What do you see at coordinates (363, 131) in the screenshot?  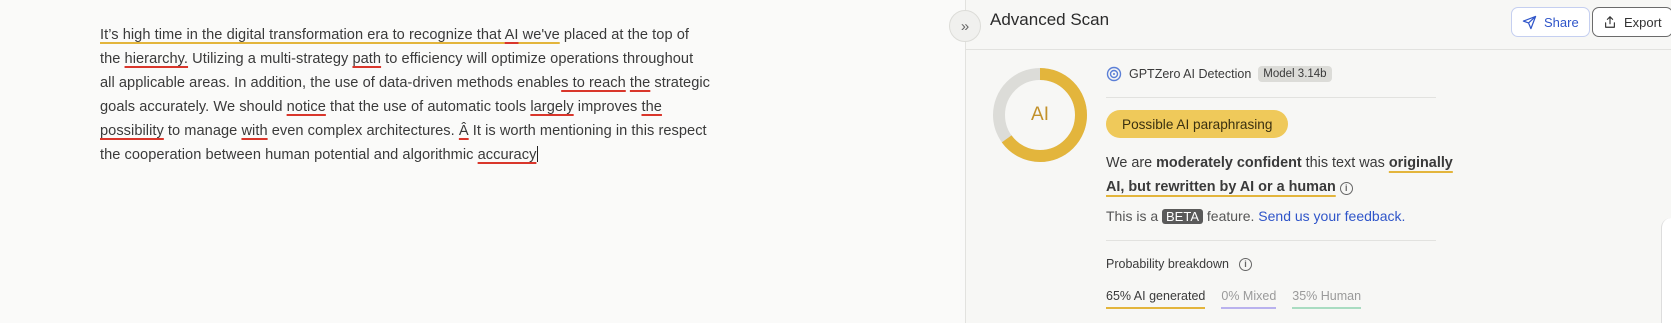 I see `editor-text-segment: even complex architectures.` at bounding box center [363, 131].